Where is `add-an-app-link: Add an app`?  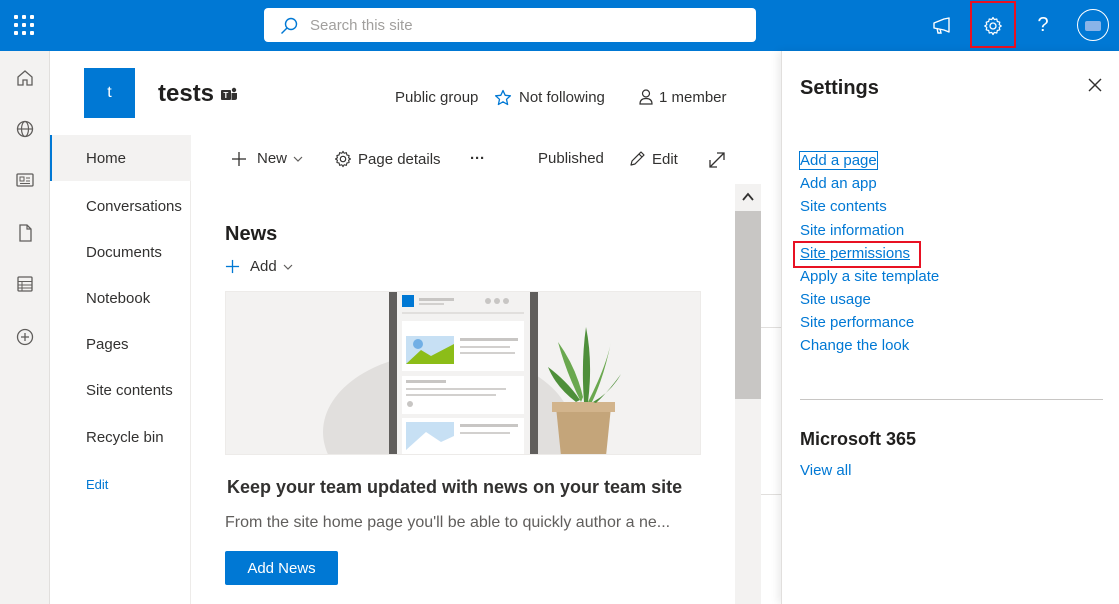 add-an-app-link: Add an app is located at coordinates (838, 183).